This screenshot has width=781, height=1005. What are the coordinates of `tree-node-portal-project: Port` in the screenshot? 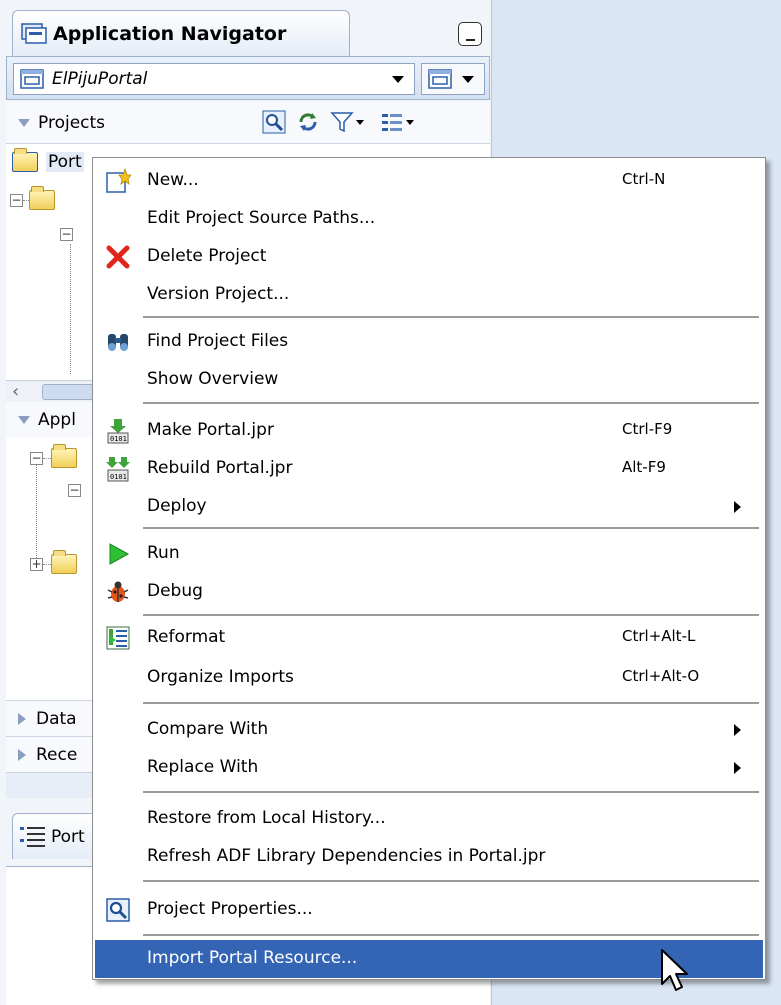 It's located at (48, 160).